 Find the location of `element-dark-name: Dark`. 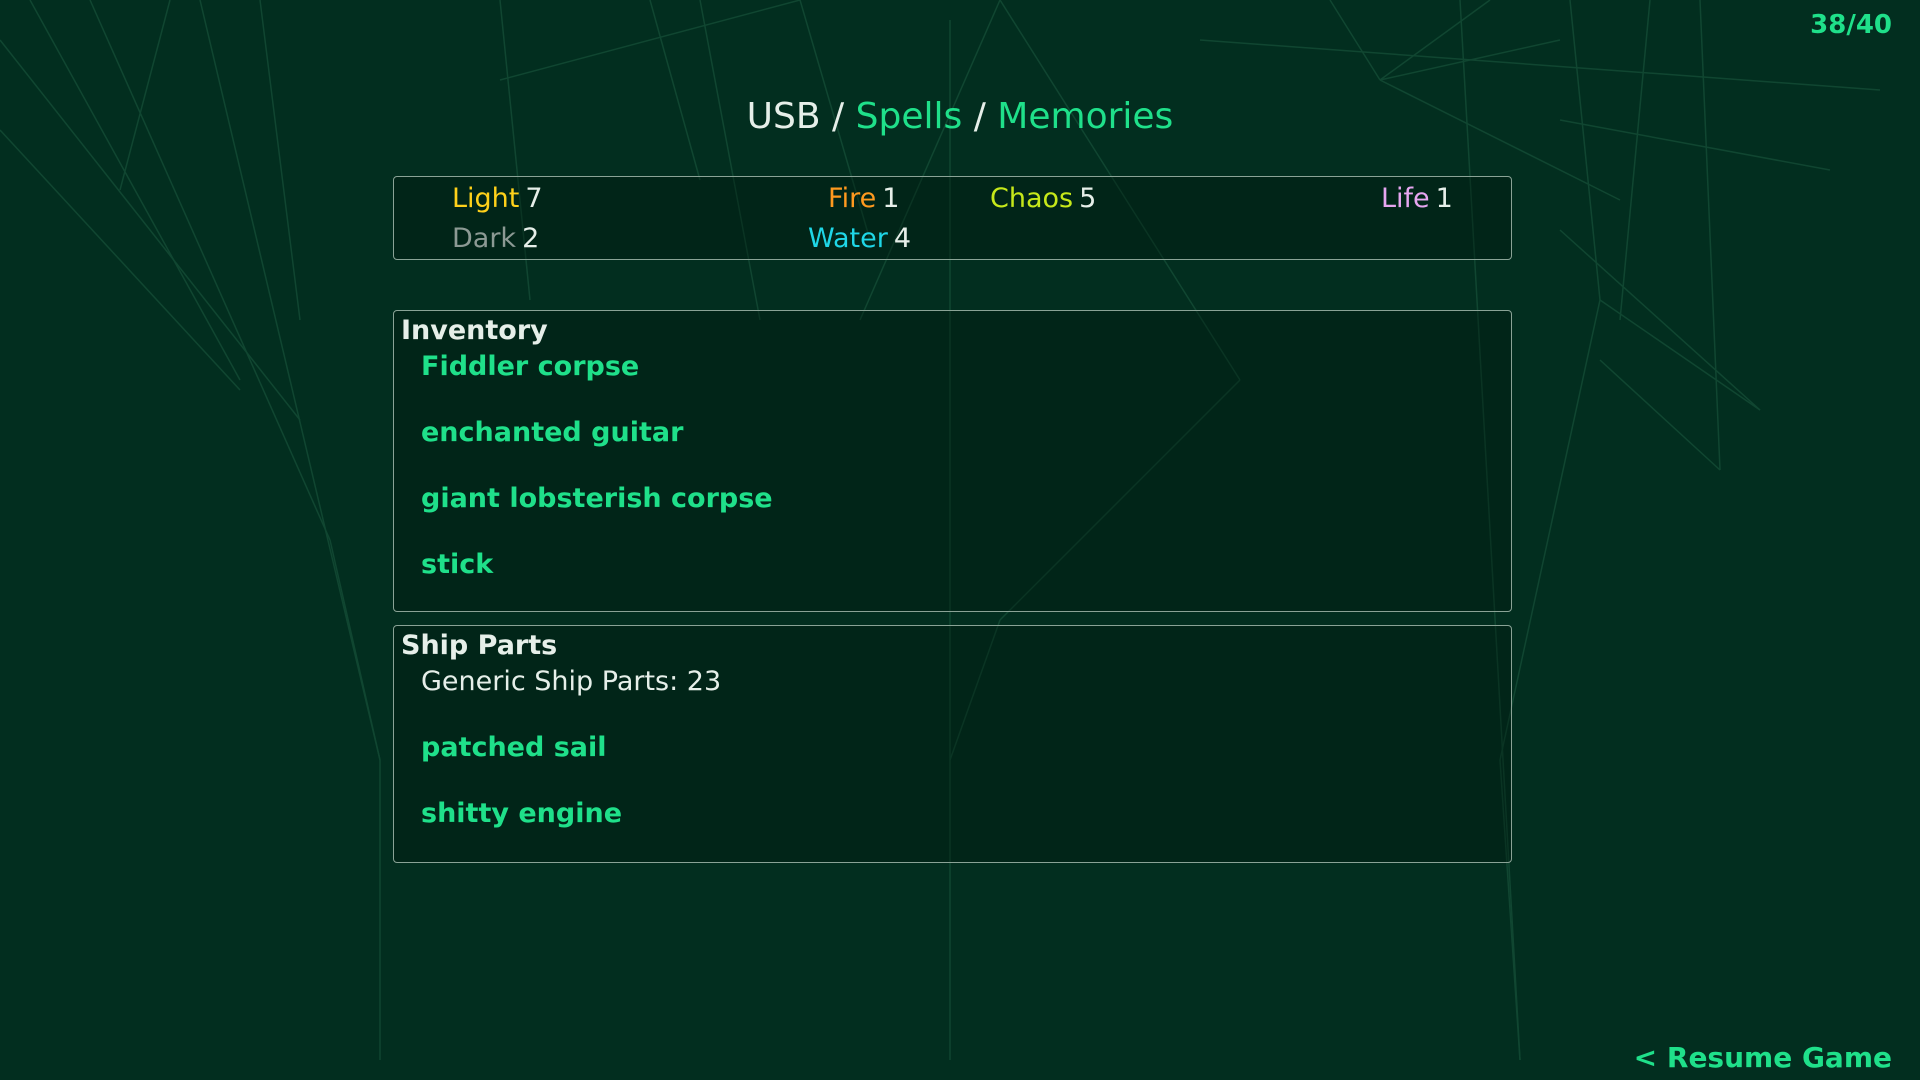

element-dark-name: Dark is located at coordinates (484, 238).